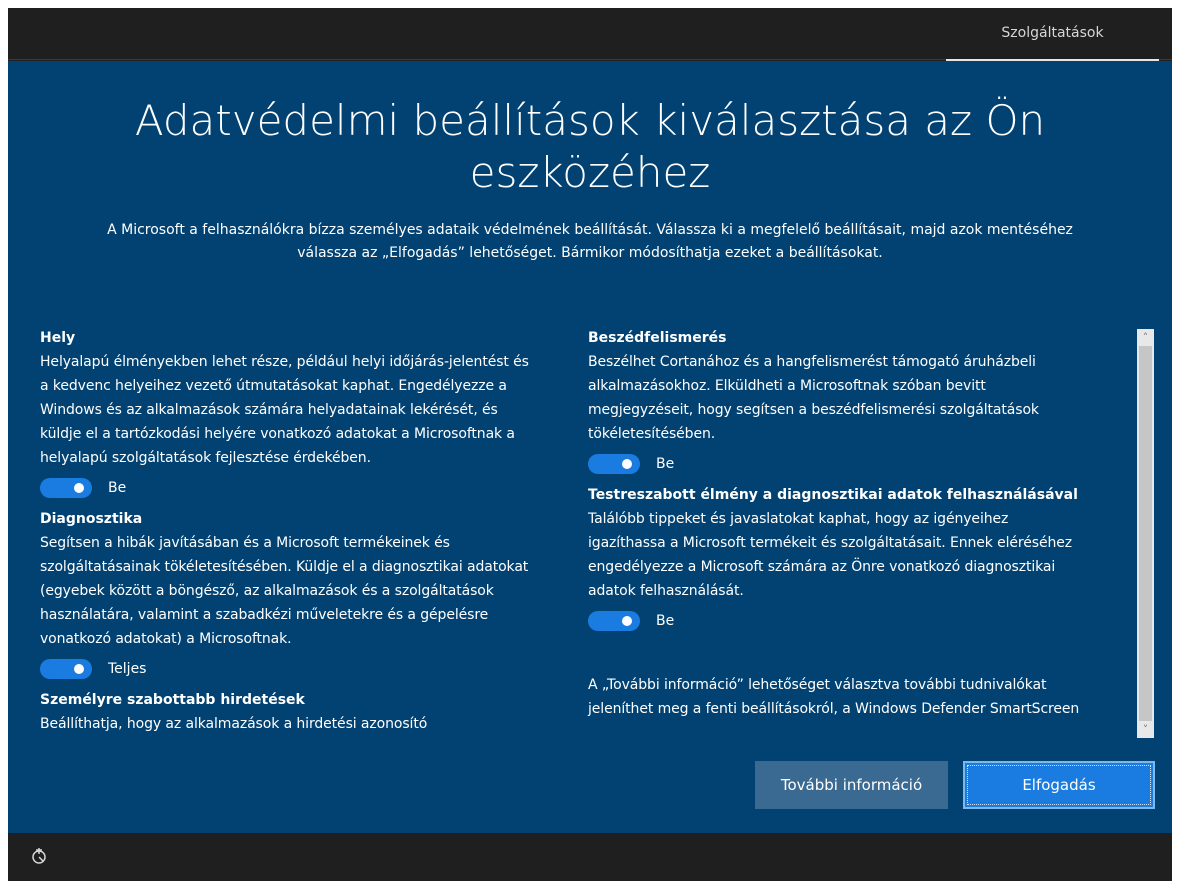  Describe the element at coordinates (860, 464) in the screenshot. I see `speech-toggle: Be` at that location.